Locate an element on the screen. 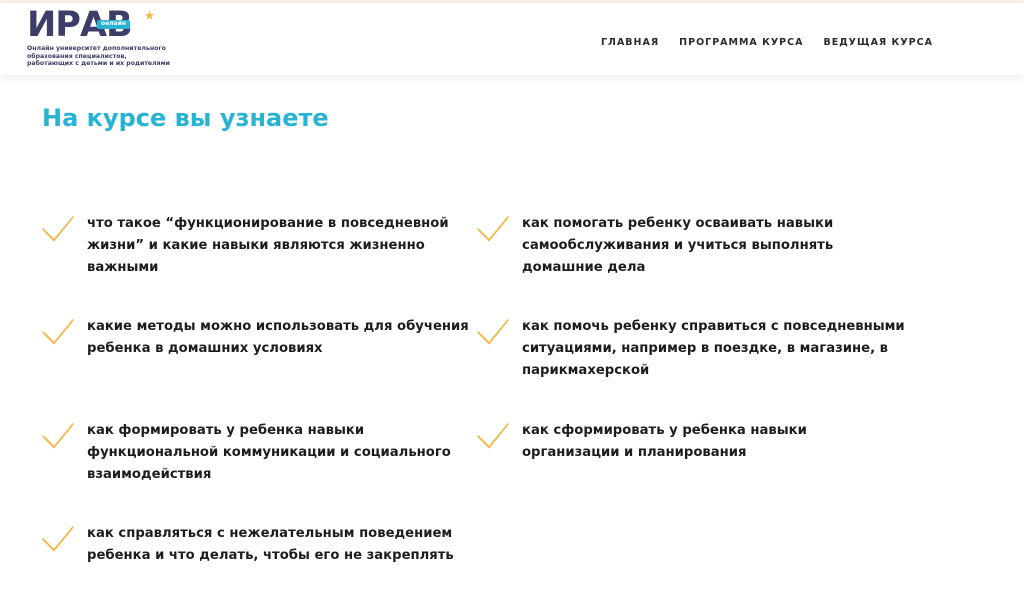 Image resolution: width=1024 pixels, height=591 pixels. logo-caption-line: образования специалистов, is located at coordinates (77, 56).